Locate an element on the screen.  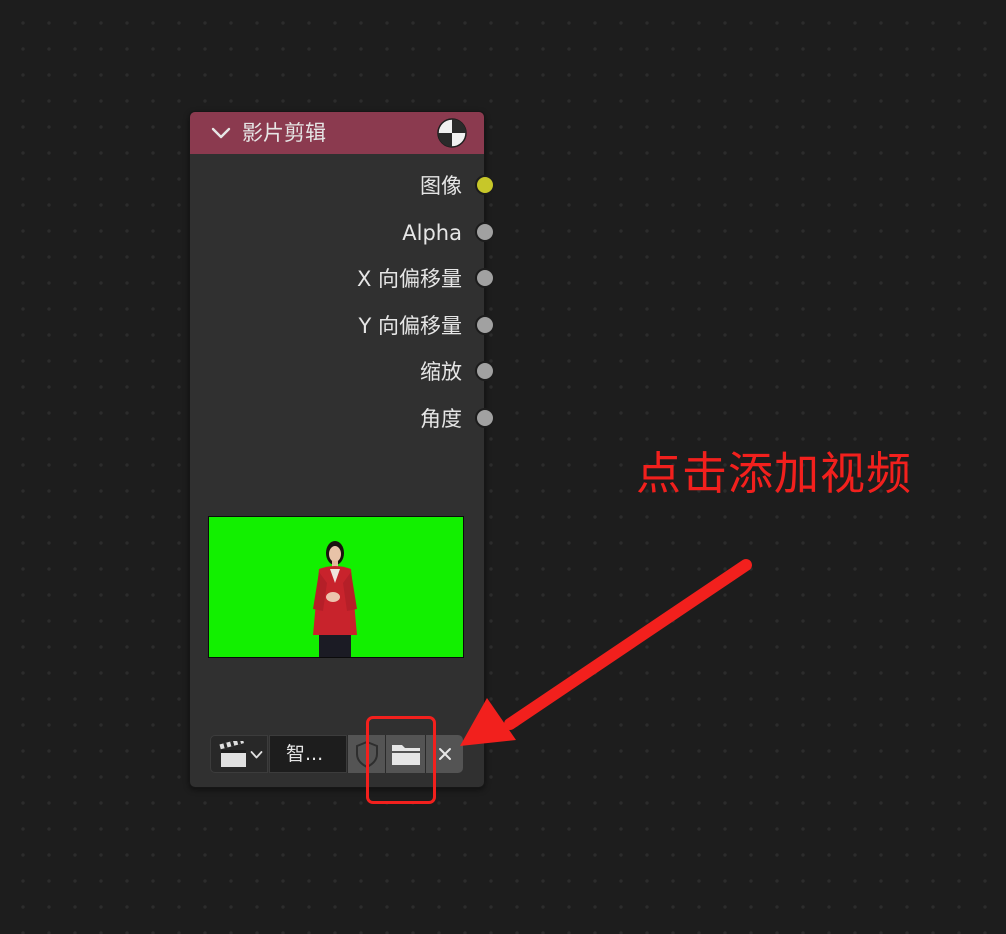
output-x-offset: X 向偏移量 is located at coordinates (342, 279).